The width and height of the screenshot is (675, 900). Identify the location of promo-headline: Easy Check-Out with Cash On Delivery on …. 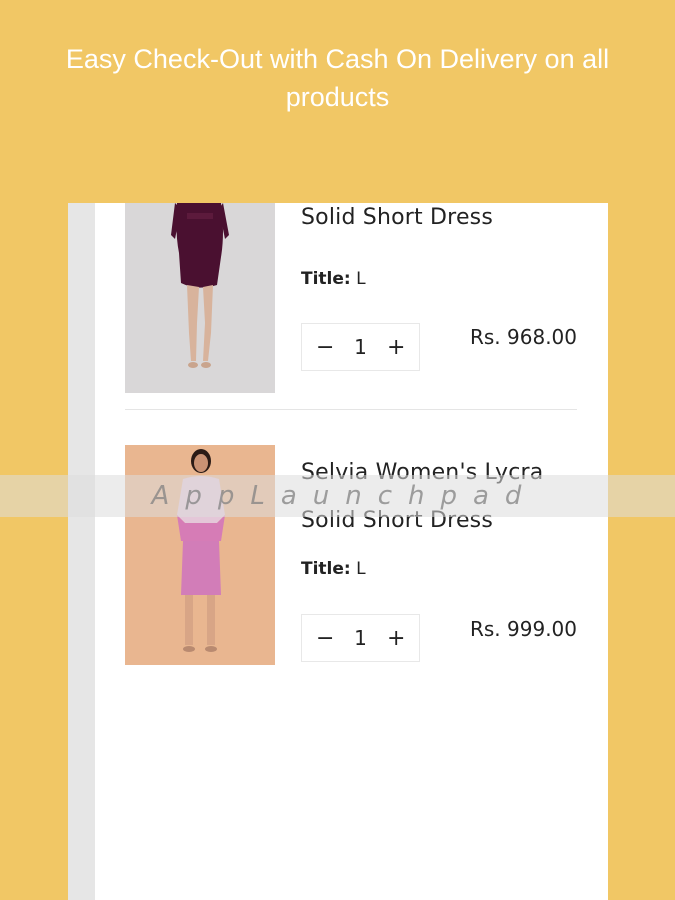
(337, 78).